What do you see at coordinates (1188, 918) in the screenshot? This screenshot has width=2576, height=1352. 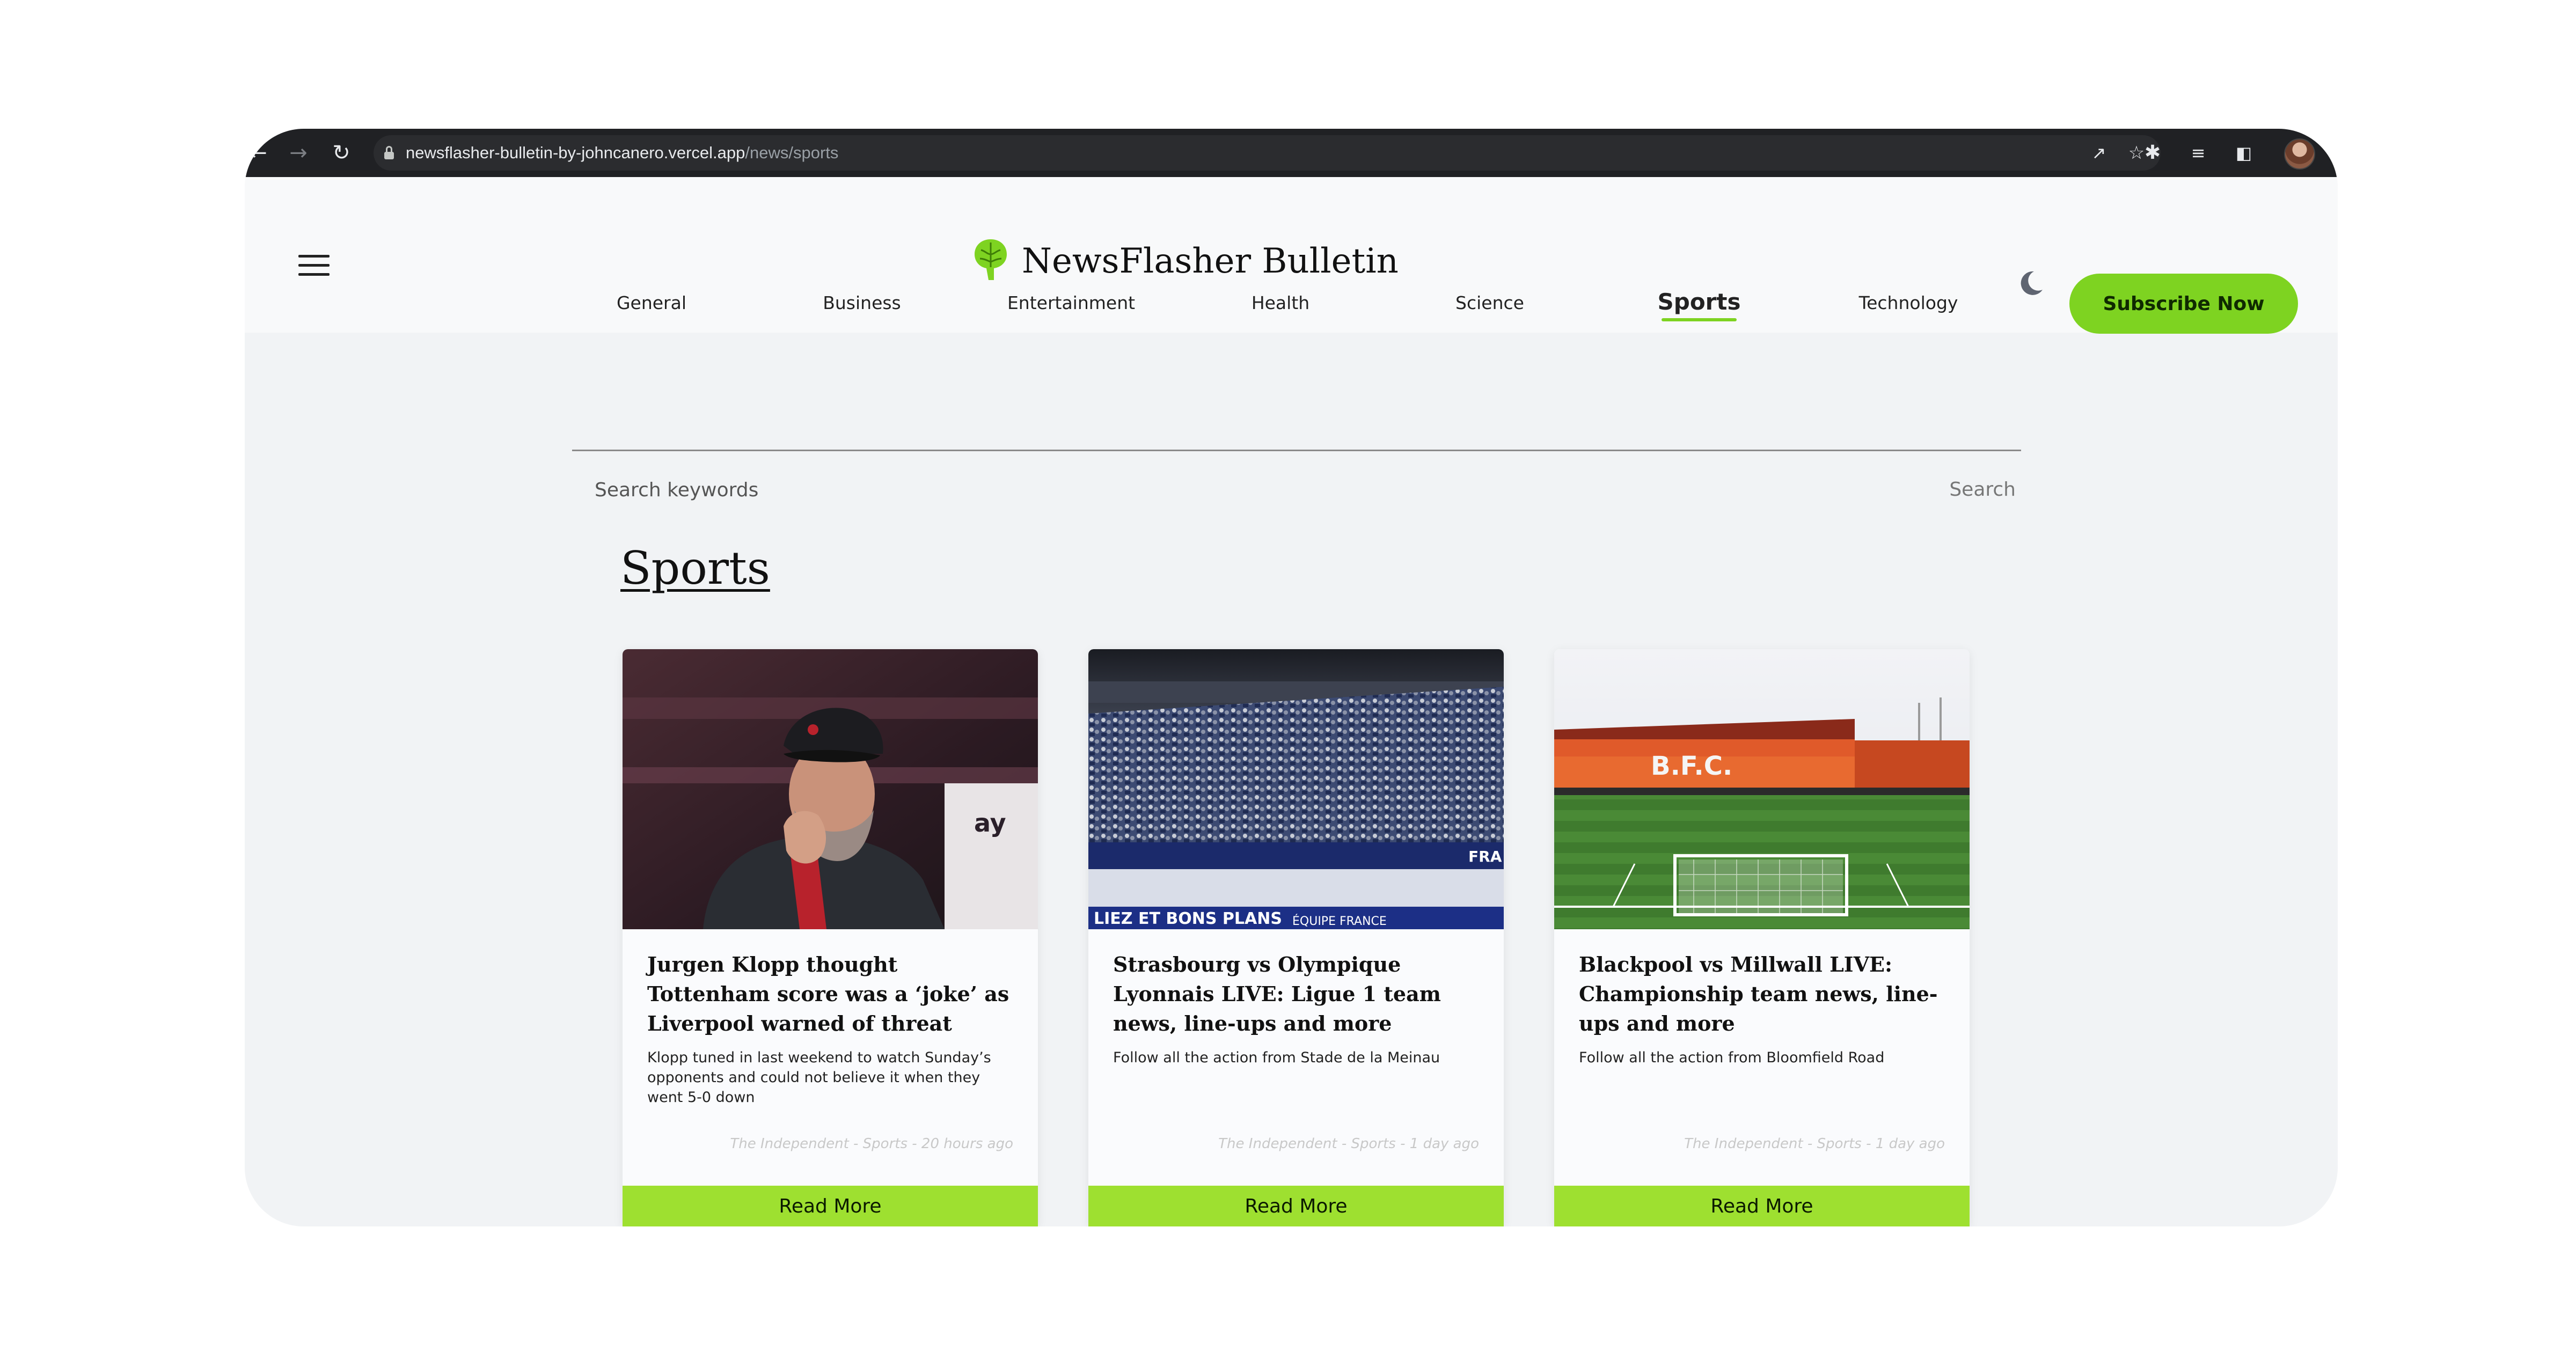 I see `banner-text: LIEZ ET BONS PLANS` at bounding box center [1188, 918].